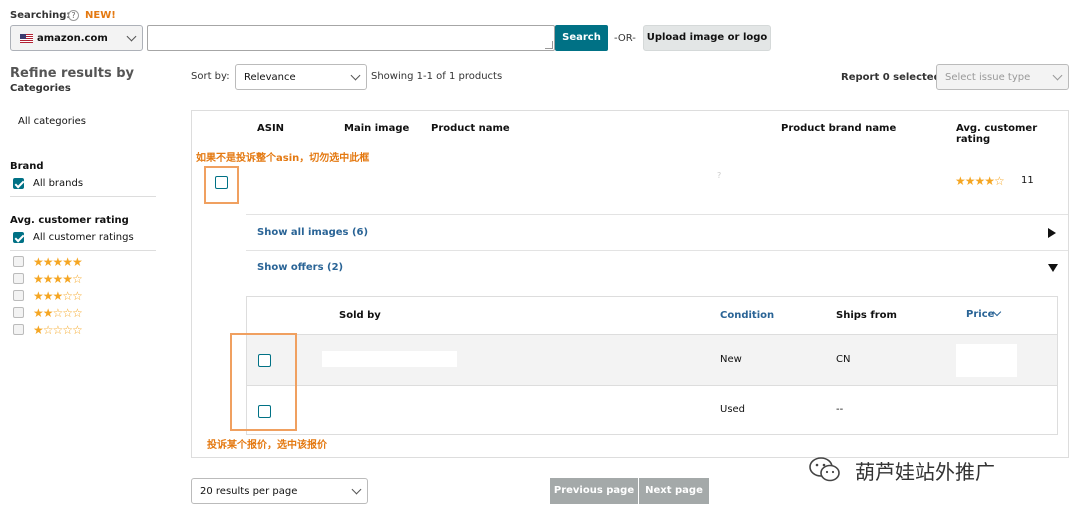  Describe the element at coordinates (988, 77) in the screenshot. I see `issue-type-placeholder: Select issue type` at that location.